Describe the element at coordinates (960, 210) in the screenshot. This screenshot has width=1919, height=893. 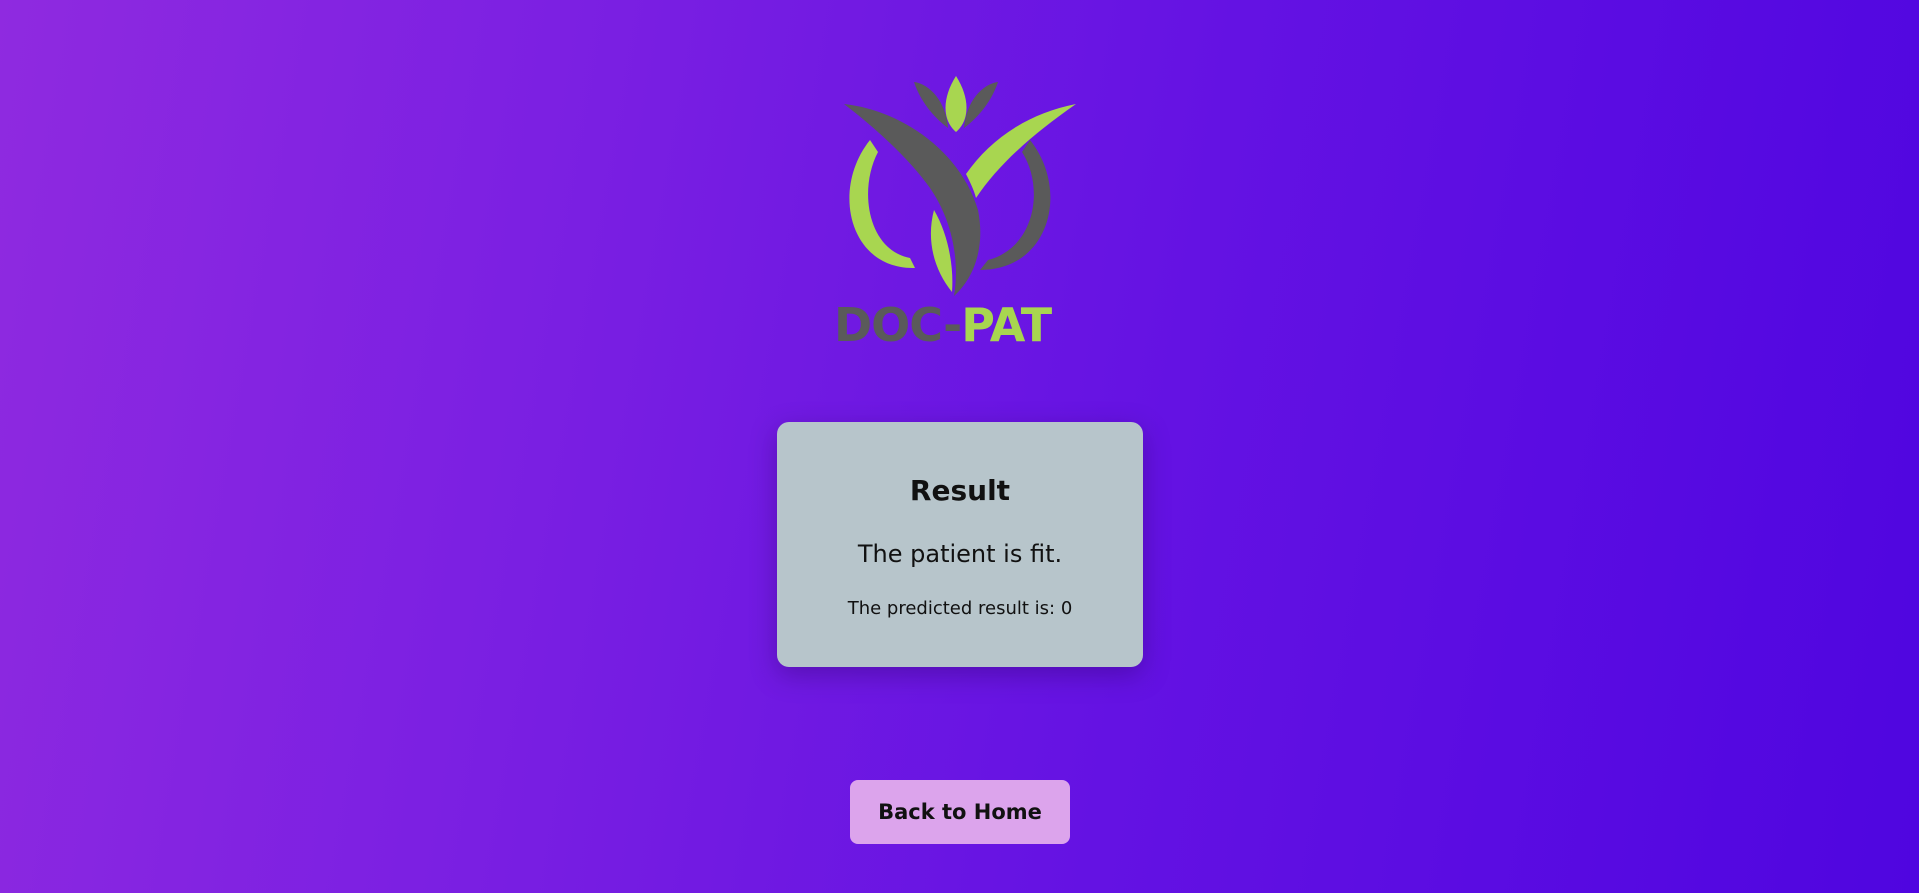
I see `doc-pat-logo: DOC-PAT` at that location.